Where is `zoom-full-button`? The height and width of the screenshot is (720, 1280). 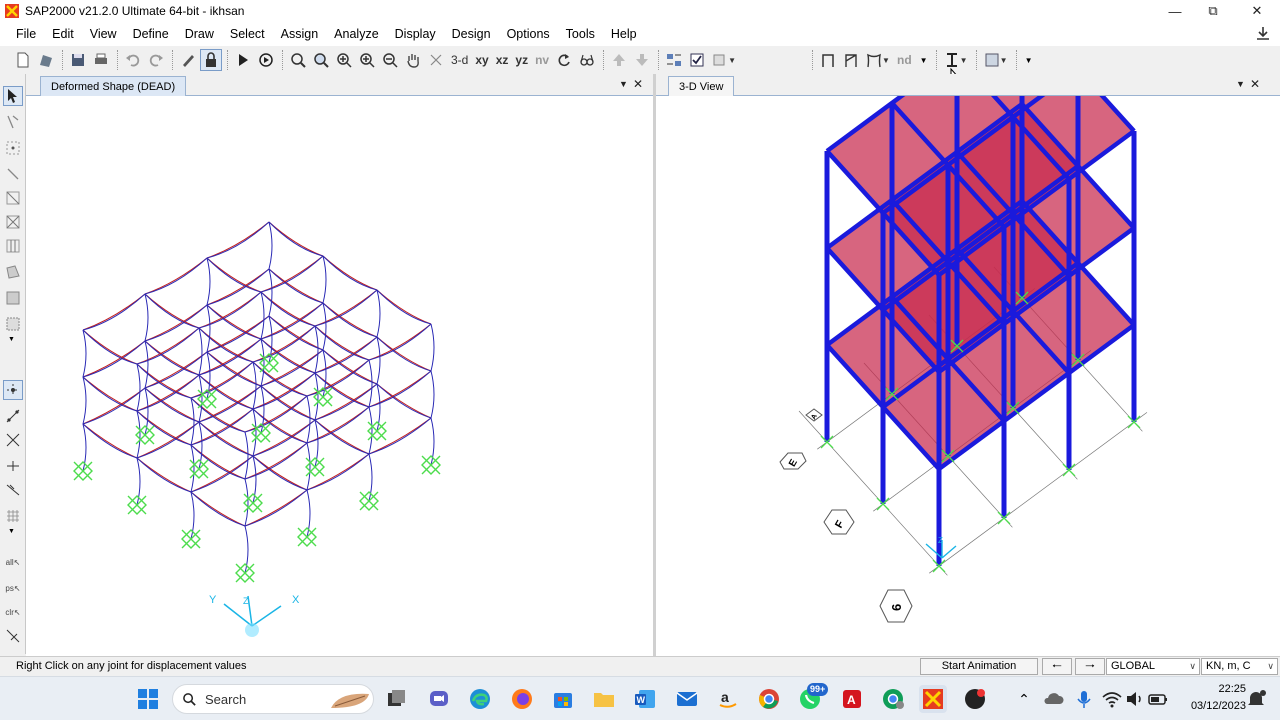
zoom-full-button is located at coordinates (321, 60).